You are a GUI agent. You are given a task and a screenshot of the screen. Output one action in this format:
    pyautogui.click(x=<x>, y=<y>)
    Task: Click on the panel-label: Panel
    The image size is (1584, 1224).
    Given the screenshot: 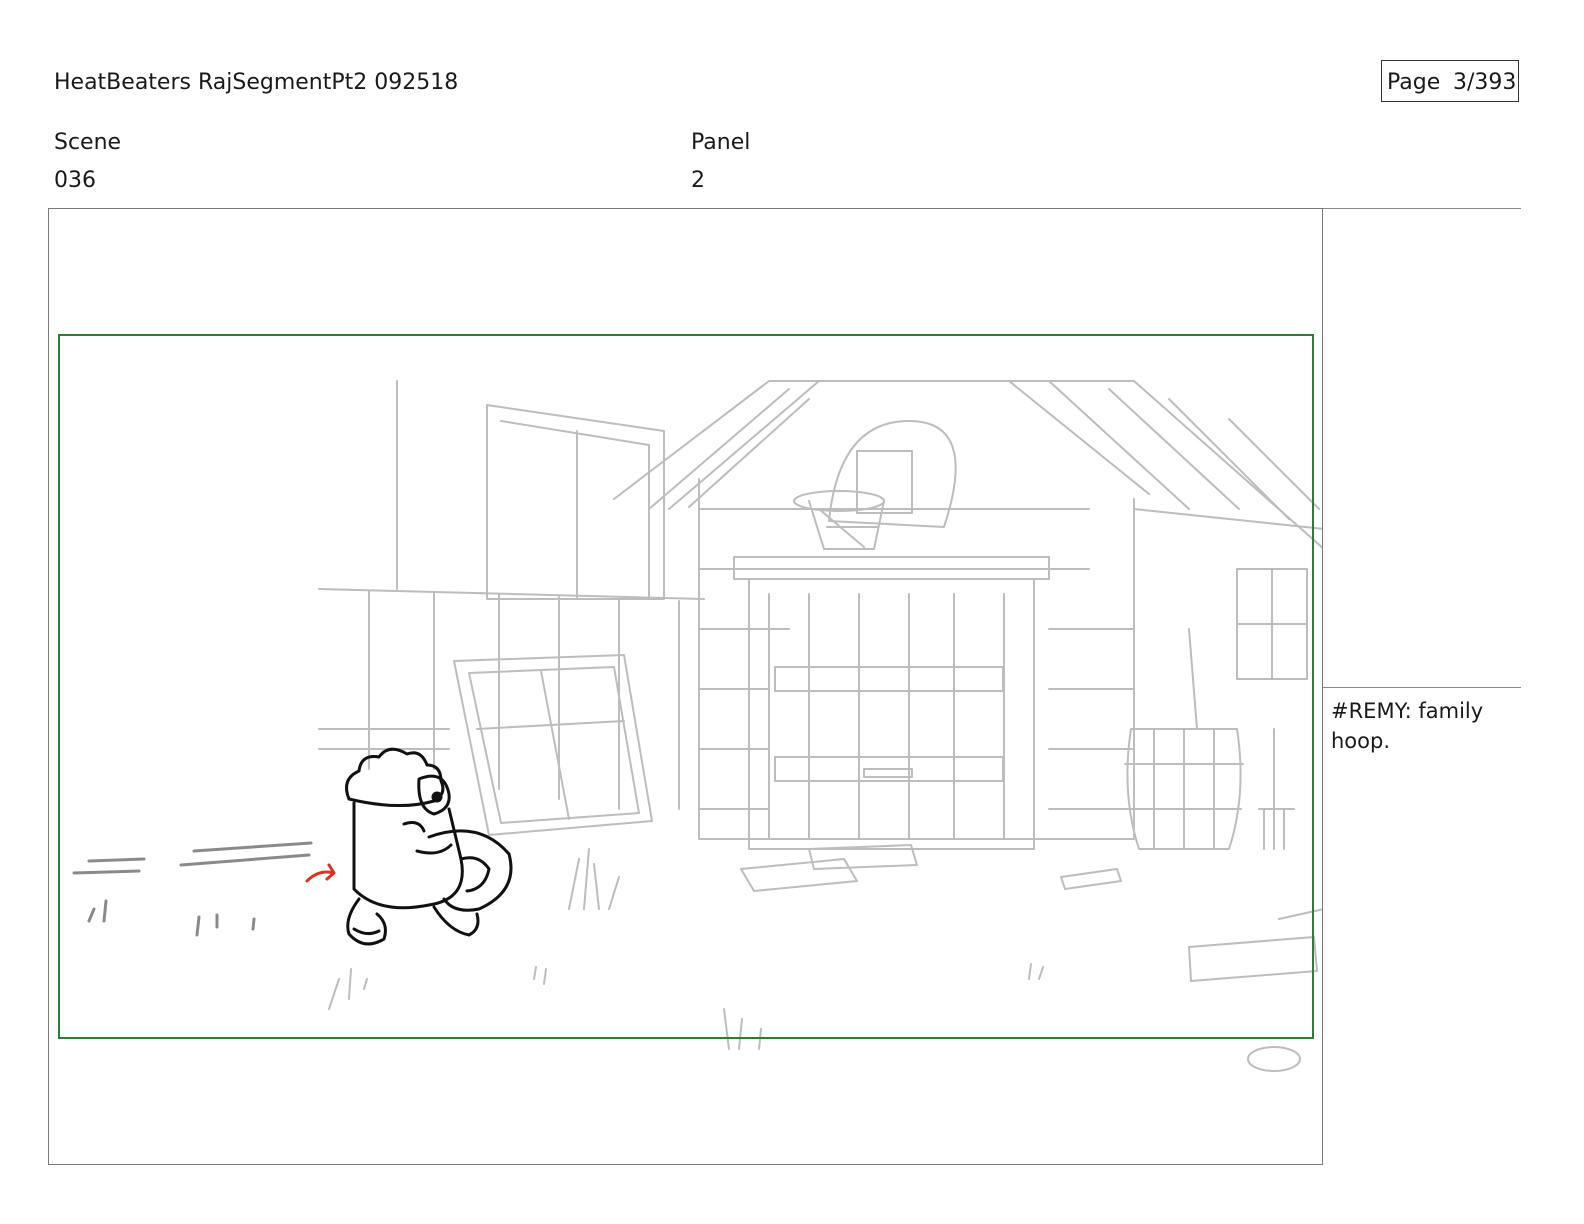 What is the action you would take?
    pyautogui.click(x=721, y=142)
    